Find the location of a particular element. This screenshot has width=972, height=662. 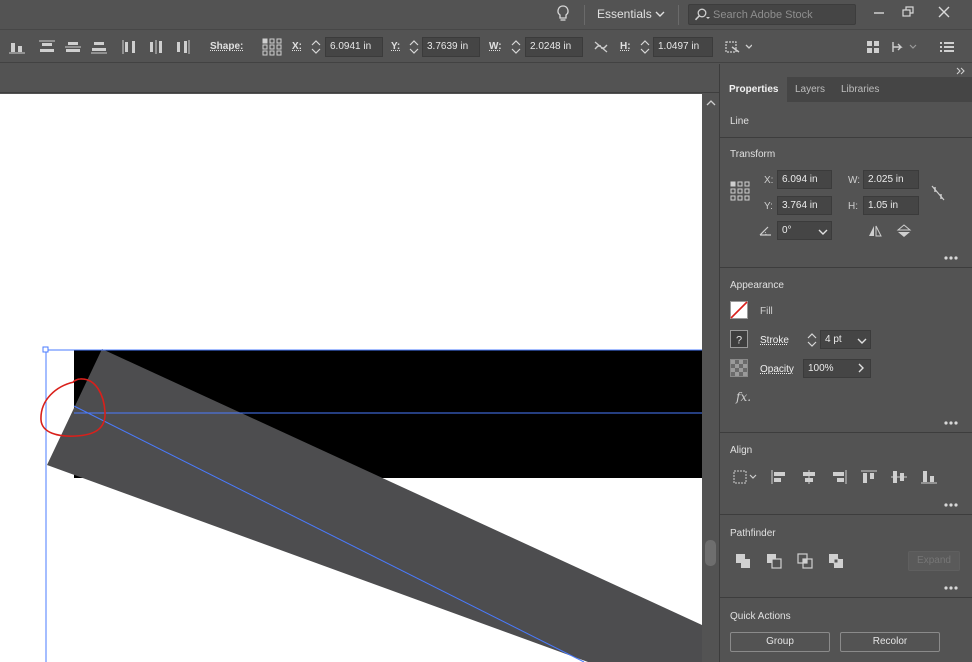

align-section: Align is located at coordinates (846, 474).